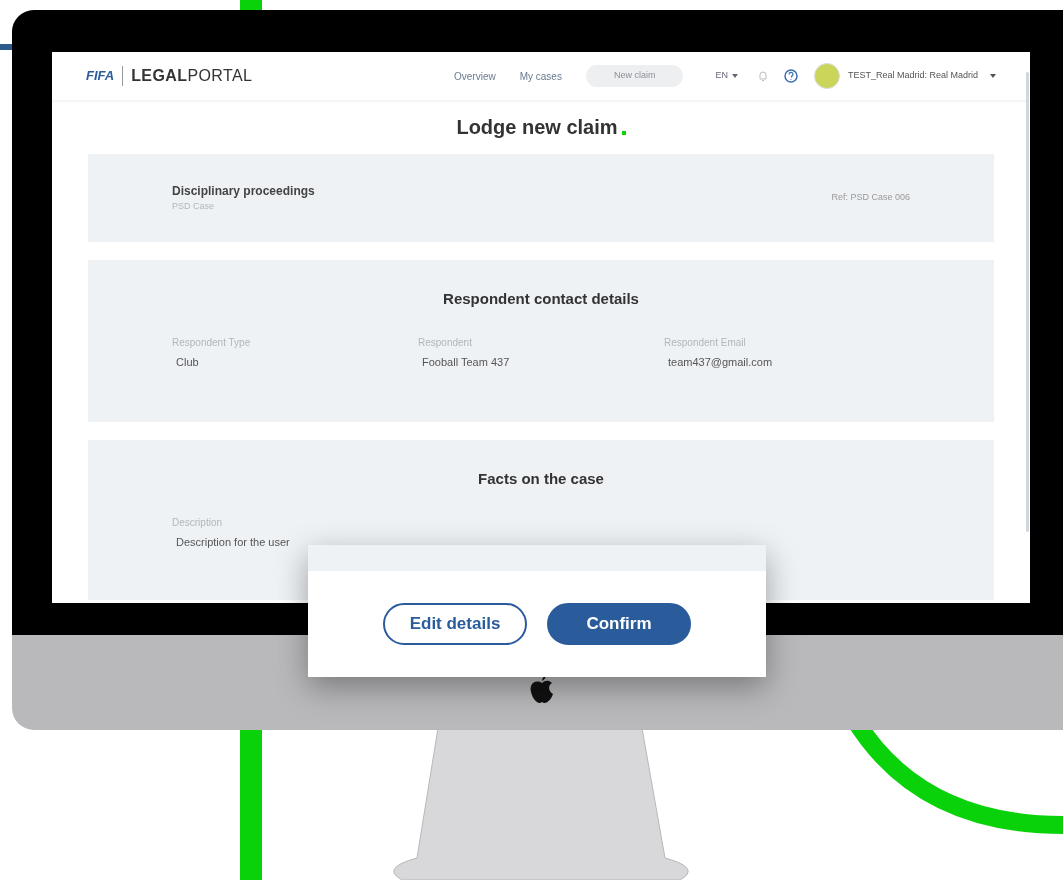 Image resolution: width=1063 pixels, height=880 pixels. Describe the element at coordinates (455, 624) in the screenshot. I see `dialog-button: Edit details` at that location.